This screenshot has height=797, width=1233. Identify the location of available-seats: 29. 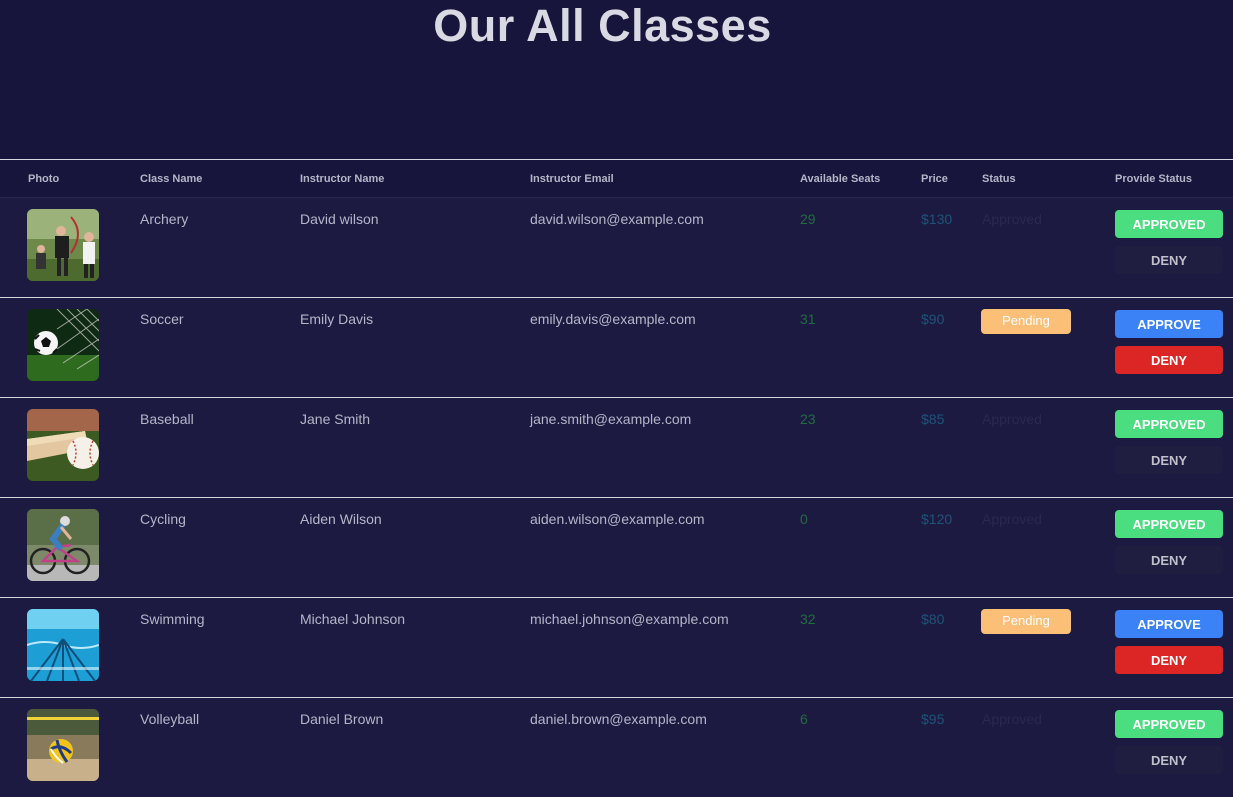
(808, 219).